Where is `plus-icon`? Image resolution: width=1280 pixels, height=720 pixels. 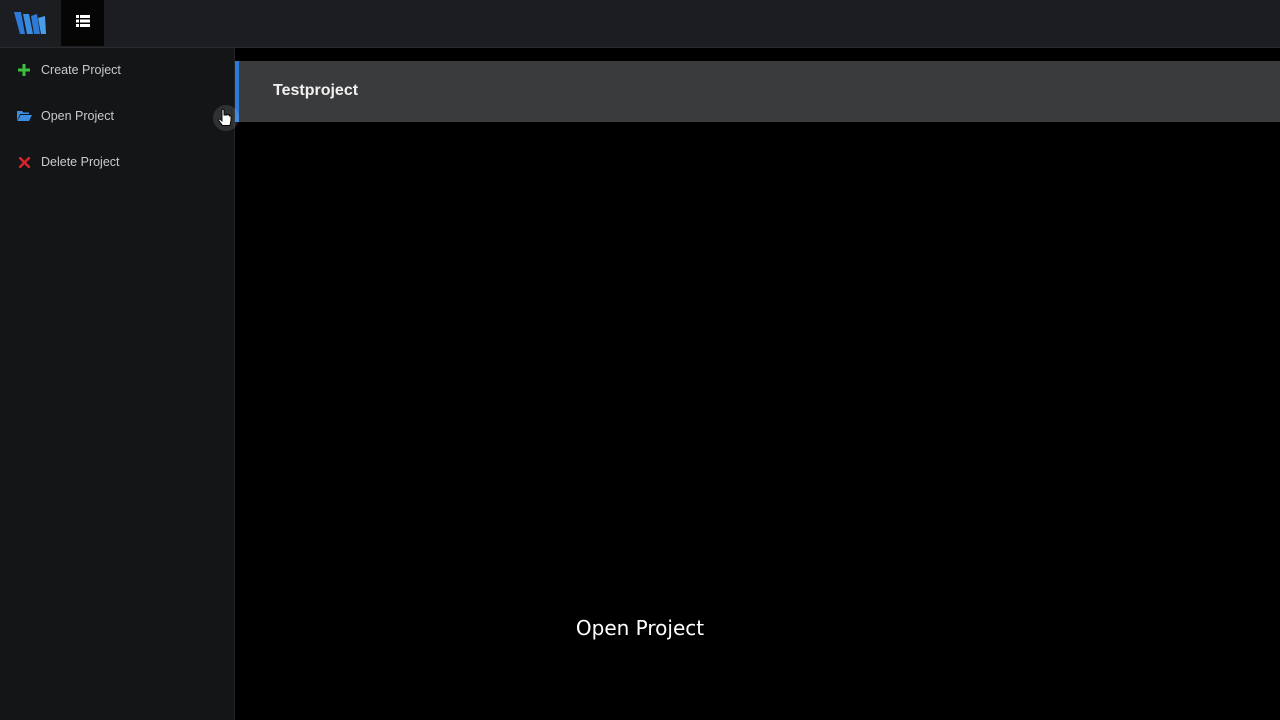
plus-icon is located at coordinates (24, 70).